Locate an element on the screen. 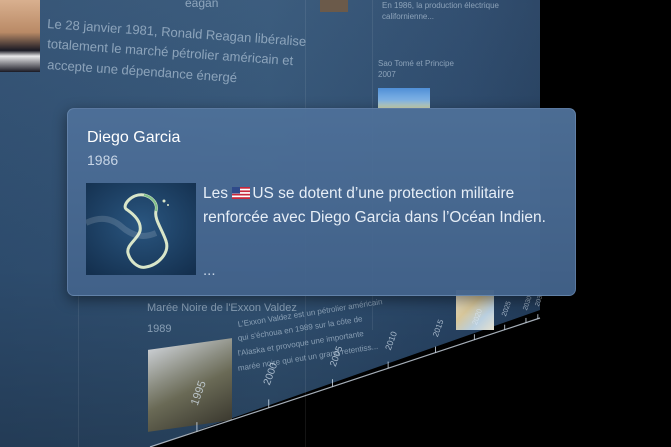 The width and height of the screenshot is (671, 447). us-flag-icon is located at coordinates (241, 191).